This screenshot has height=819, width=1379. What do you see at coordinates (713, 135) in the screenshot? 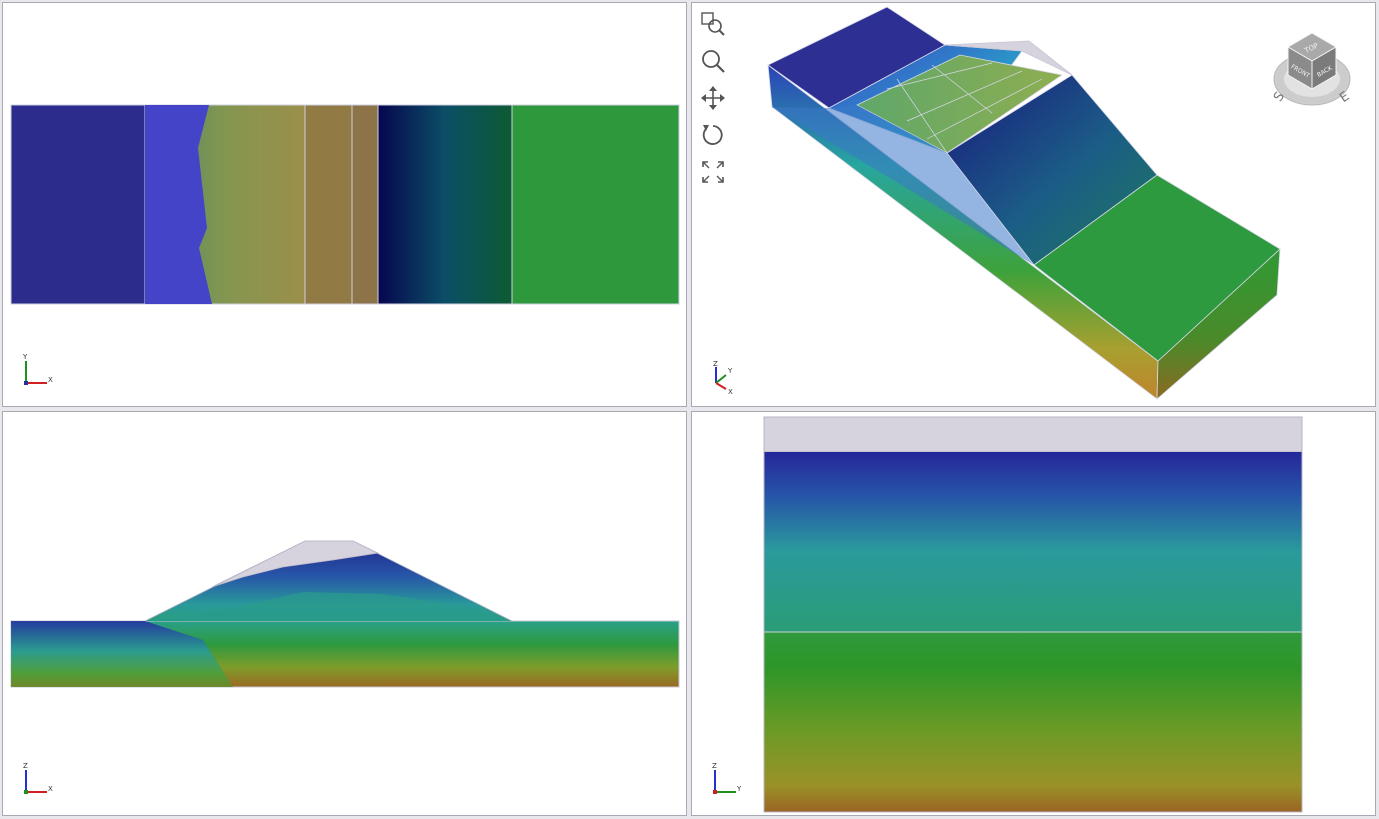
I see `rotate-icon` at bounding box center [713, 135].